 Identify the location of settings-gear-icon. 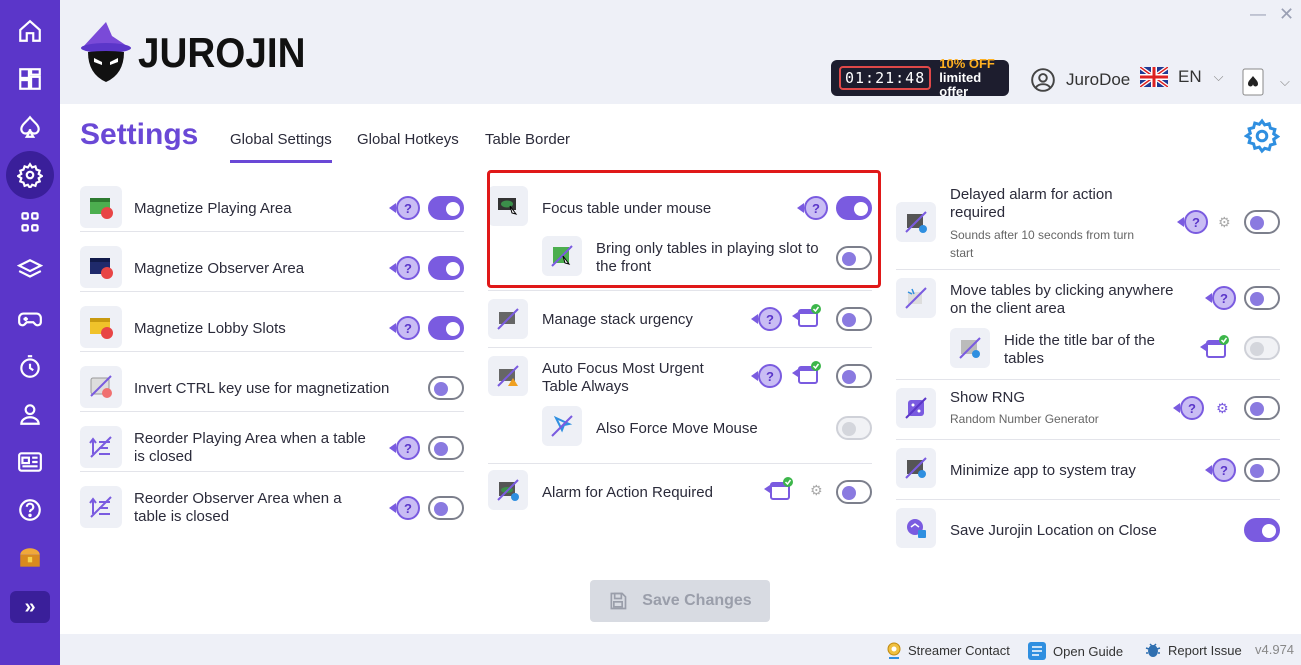
(1262, 138).